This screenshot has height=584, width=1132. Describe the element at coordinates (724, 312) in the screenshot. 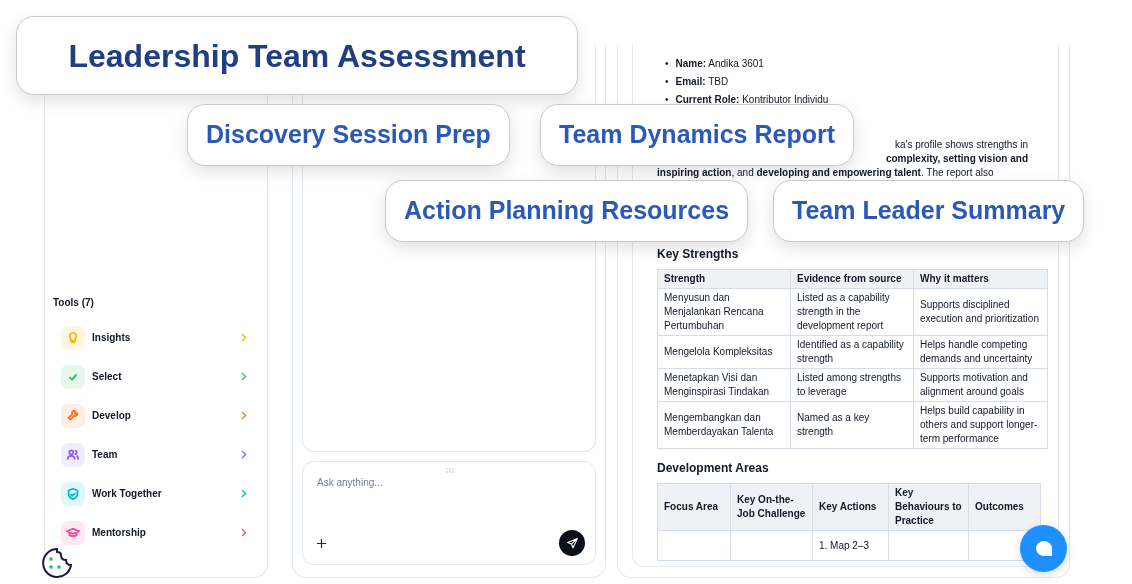

I see `table-cell: Menyusun dan Menjalankan Rencana Pertumbuhan` at that location.